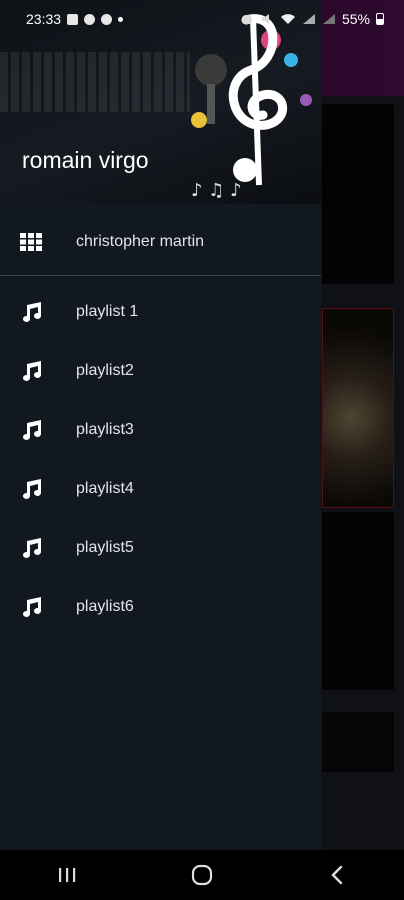  I want to click on gallery-notification-icon, so click(73, 19).